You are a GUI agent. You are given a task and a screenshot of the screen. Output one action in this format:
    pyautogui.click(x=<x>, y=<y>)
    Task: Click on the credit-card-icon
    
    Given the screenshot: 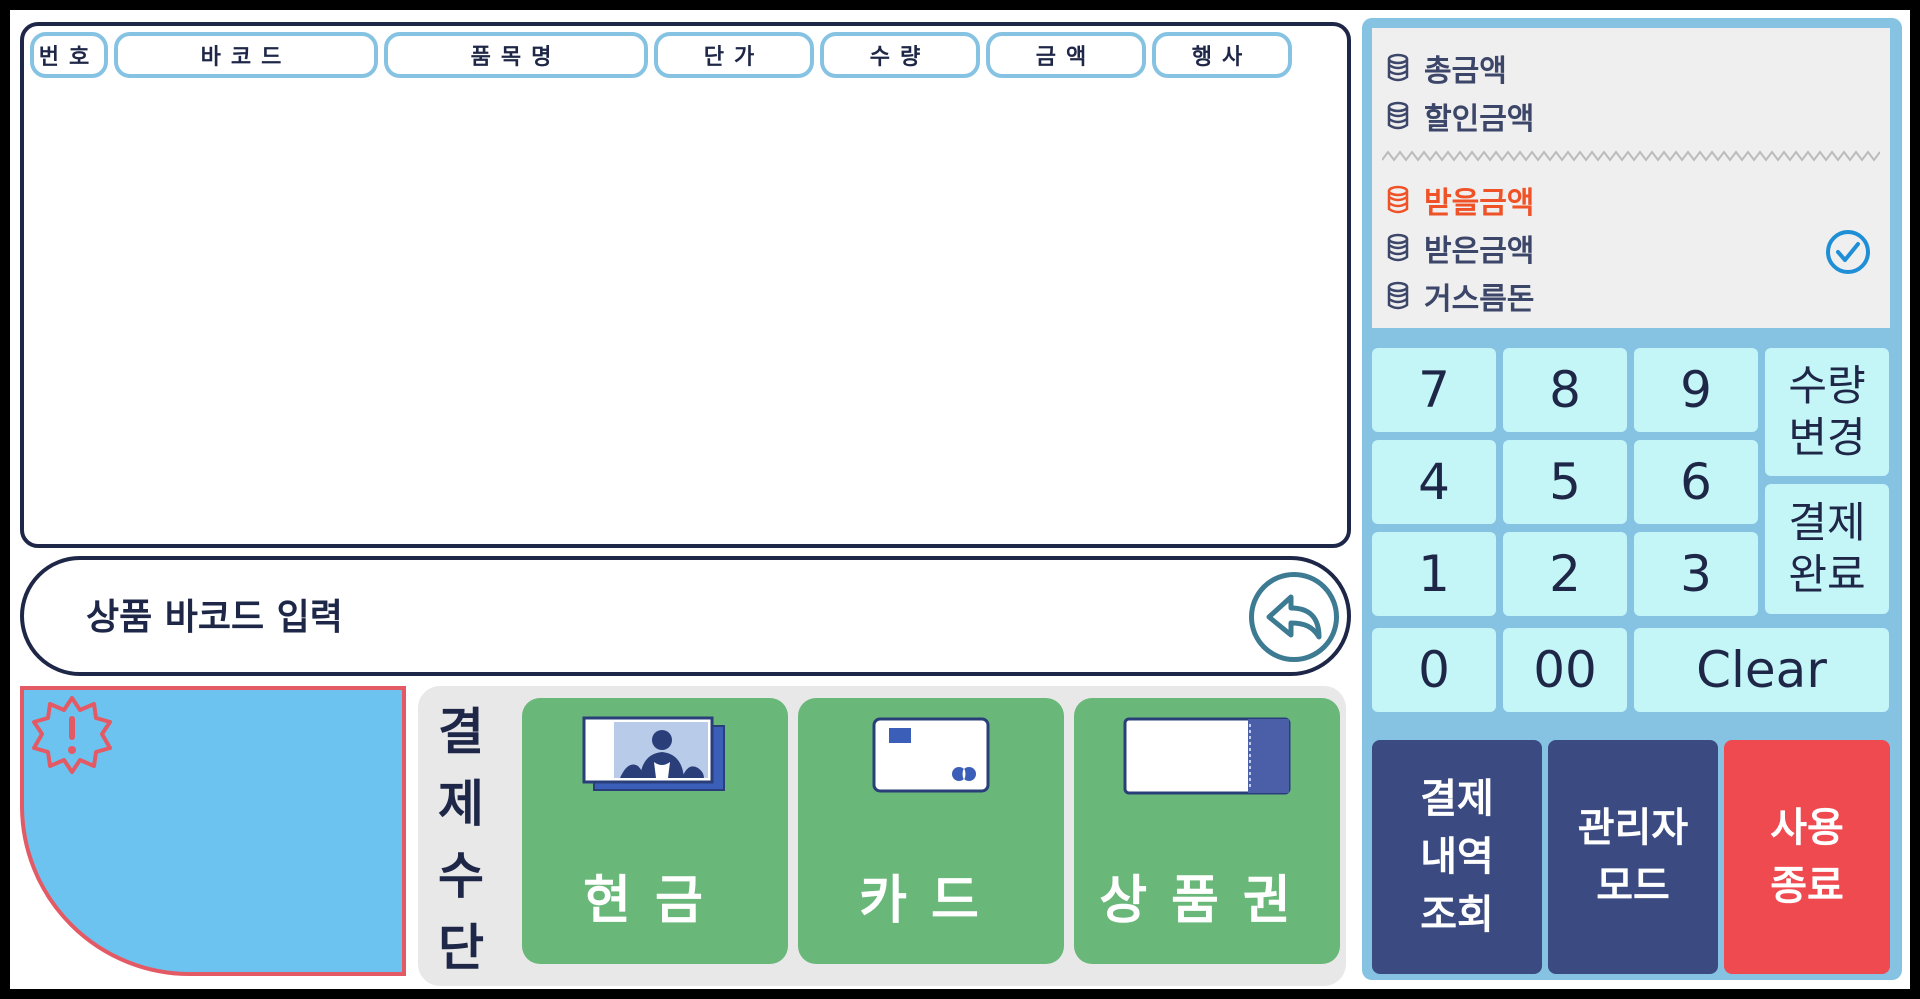 What is the action you would take?
    pyautogui.click(x=931, y=755)
    